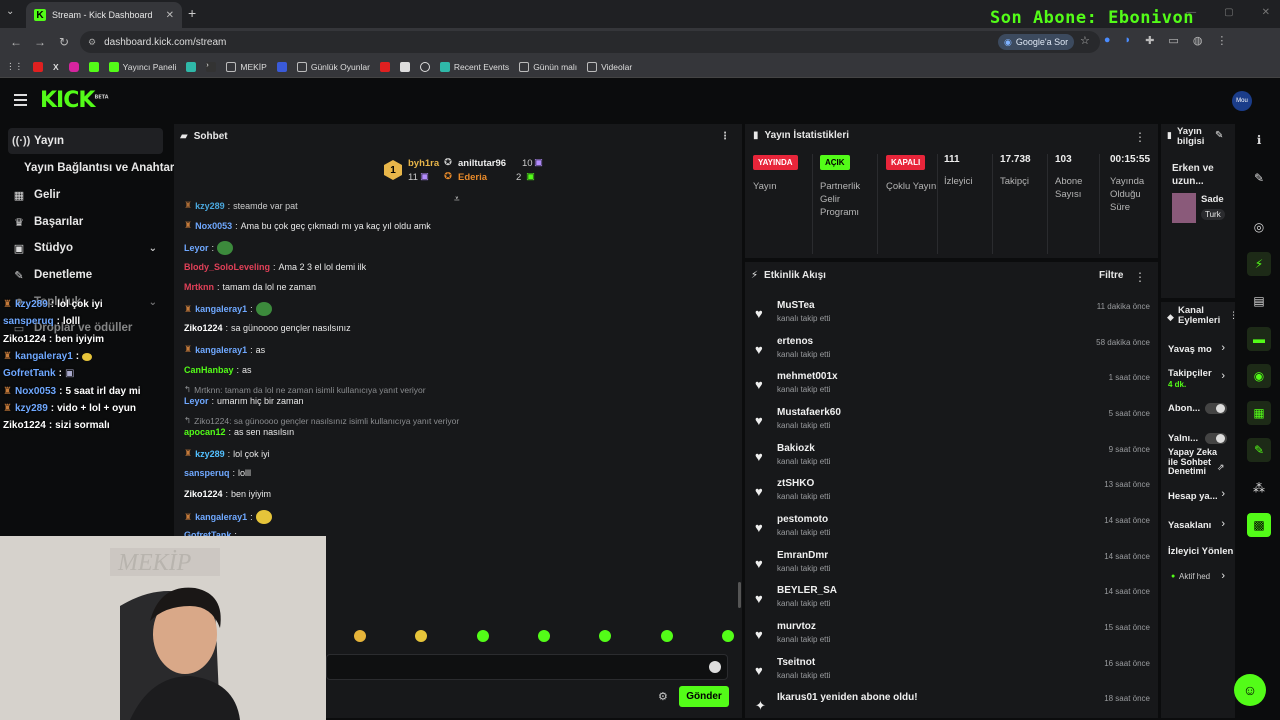 The width and height of the screenshot is (1280, 720). Describe the element at coordinates (1216, 438) in the screenshot. I see `emote-only-toggle` at that location.